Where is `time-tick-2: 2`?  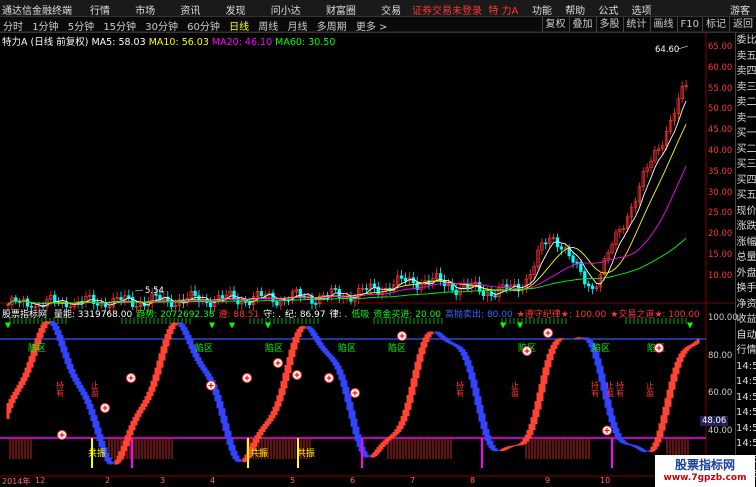 time-tick-2: 2 is located at coordinates (108, 480).